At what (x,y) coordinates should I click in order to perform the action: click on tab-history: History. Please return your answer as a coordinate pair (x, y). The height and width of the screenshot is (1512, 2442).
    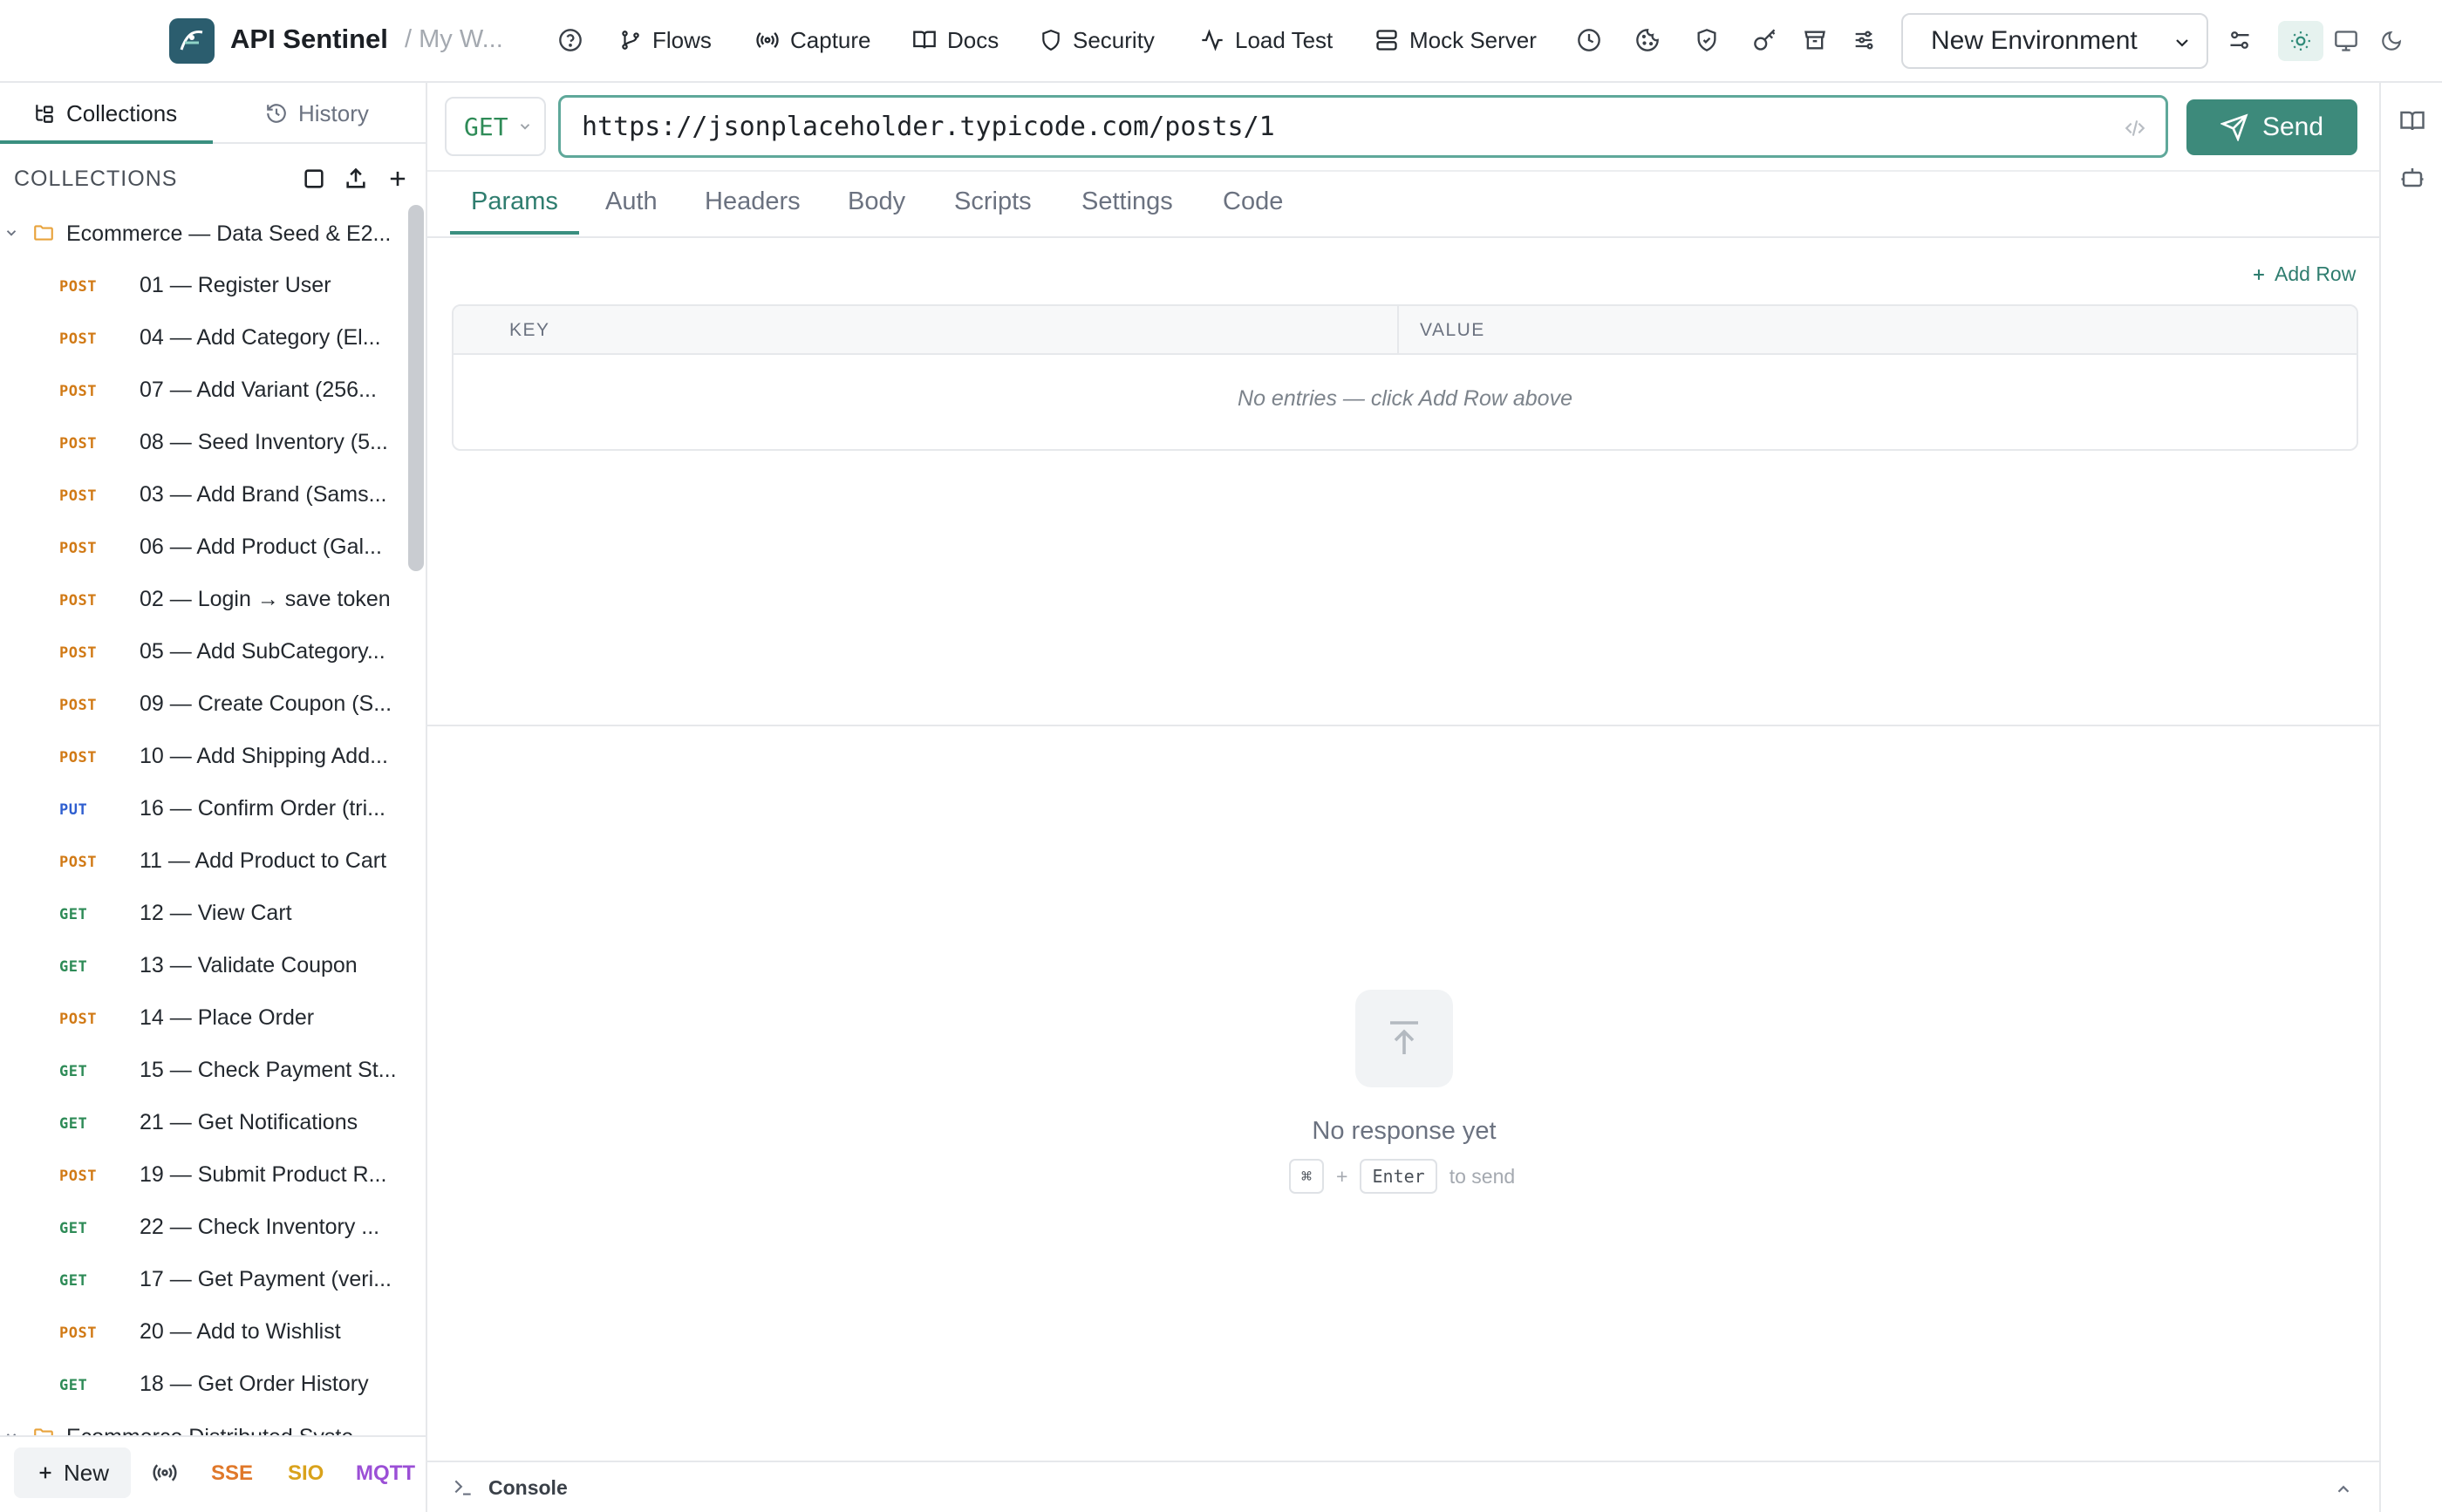
    Looking at the image, I should click on (317, 113).